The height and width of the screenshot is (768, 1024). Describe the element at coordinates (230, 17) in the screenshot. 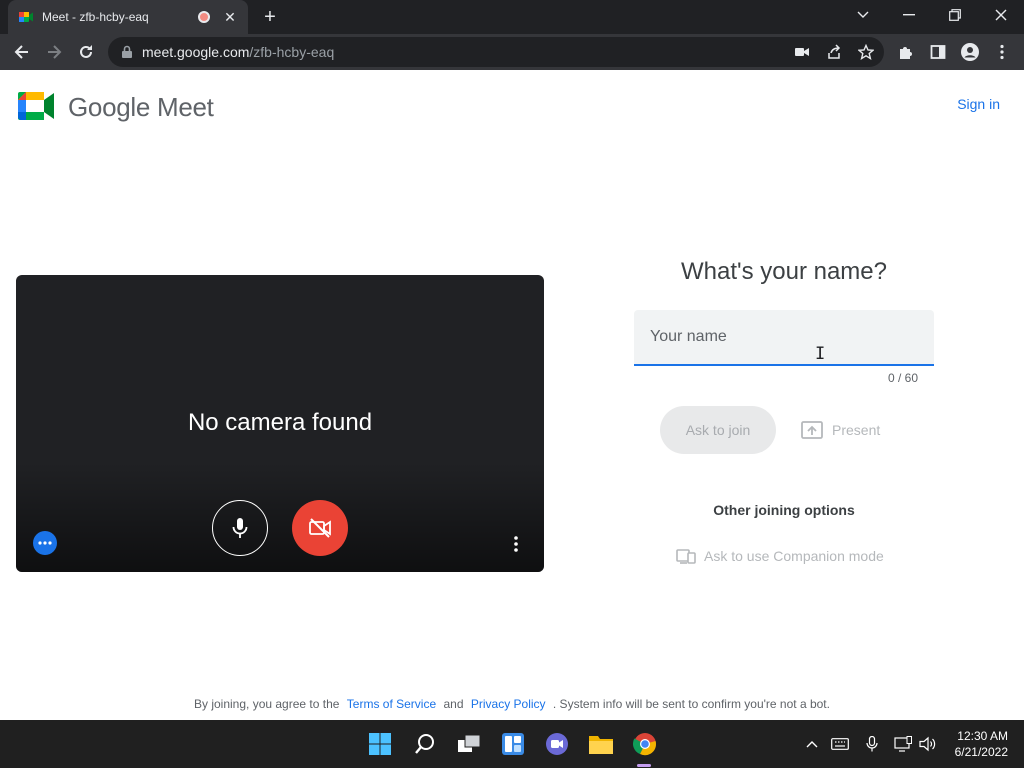

I see `tab-close-icon: ✕` at that location.